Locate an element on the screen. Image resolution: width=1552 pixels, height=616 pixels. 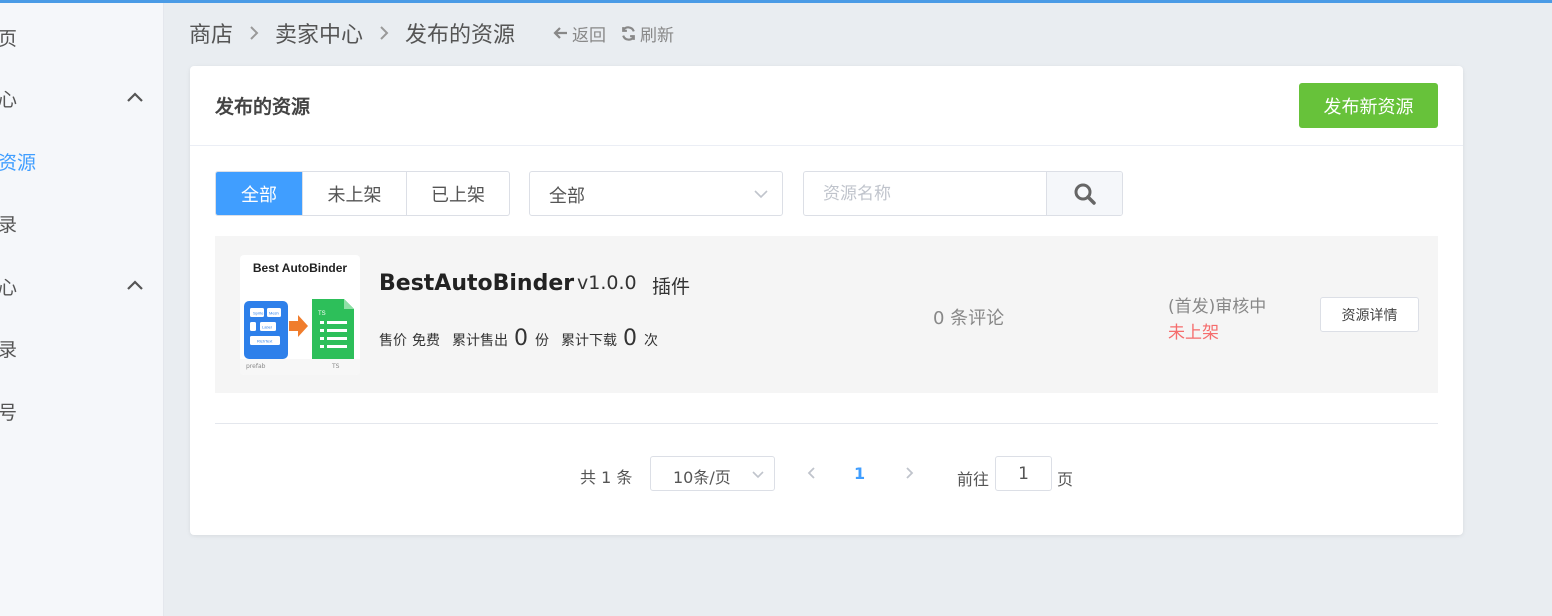
tab-all: 全部 is located at coordinates (259, 193).